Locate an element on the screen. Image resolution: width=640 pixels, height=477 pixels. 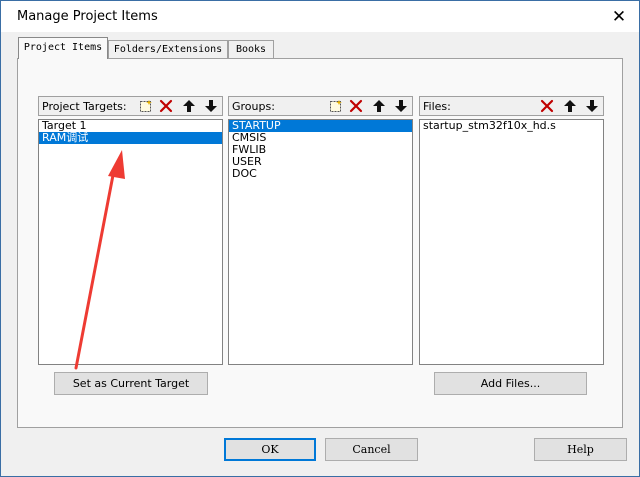
project-targets-header: Project Targets: is located at coordinates (130, 106).